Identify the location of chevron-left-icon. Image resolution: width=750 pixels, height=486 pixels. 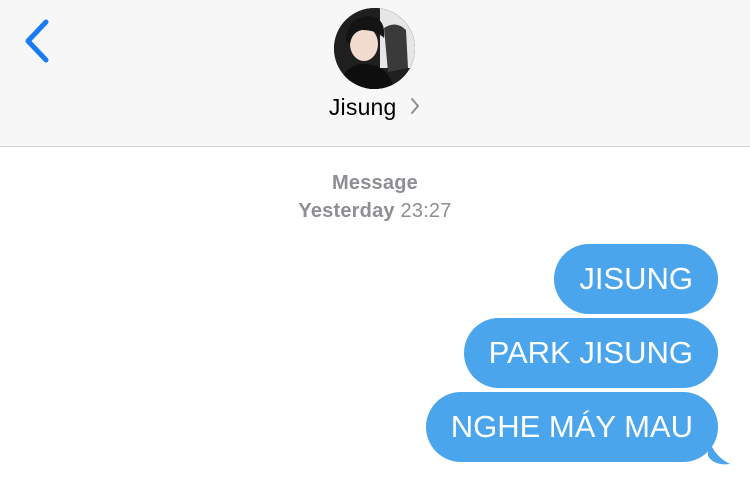
(37, 41).